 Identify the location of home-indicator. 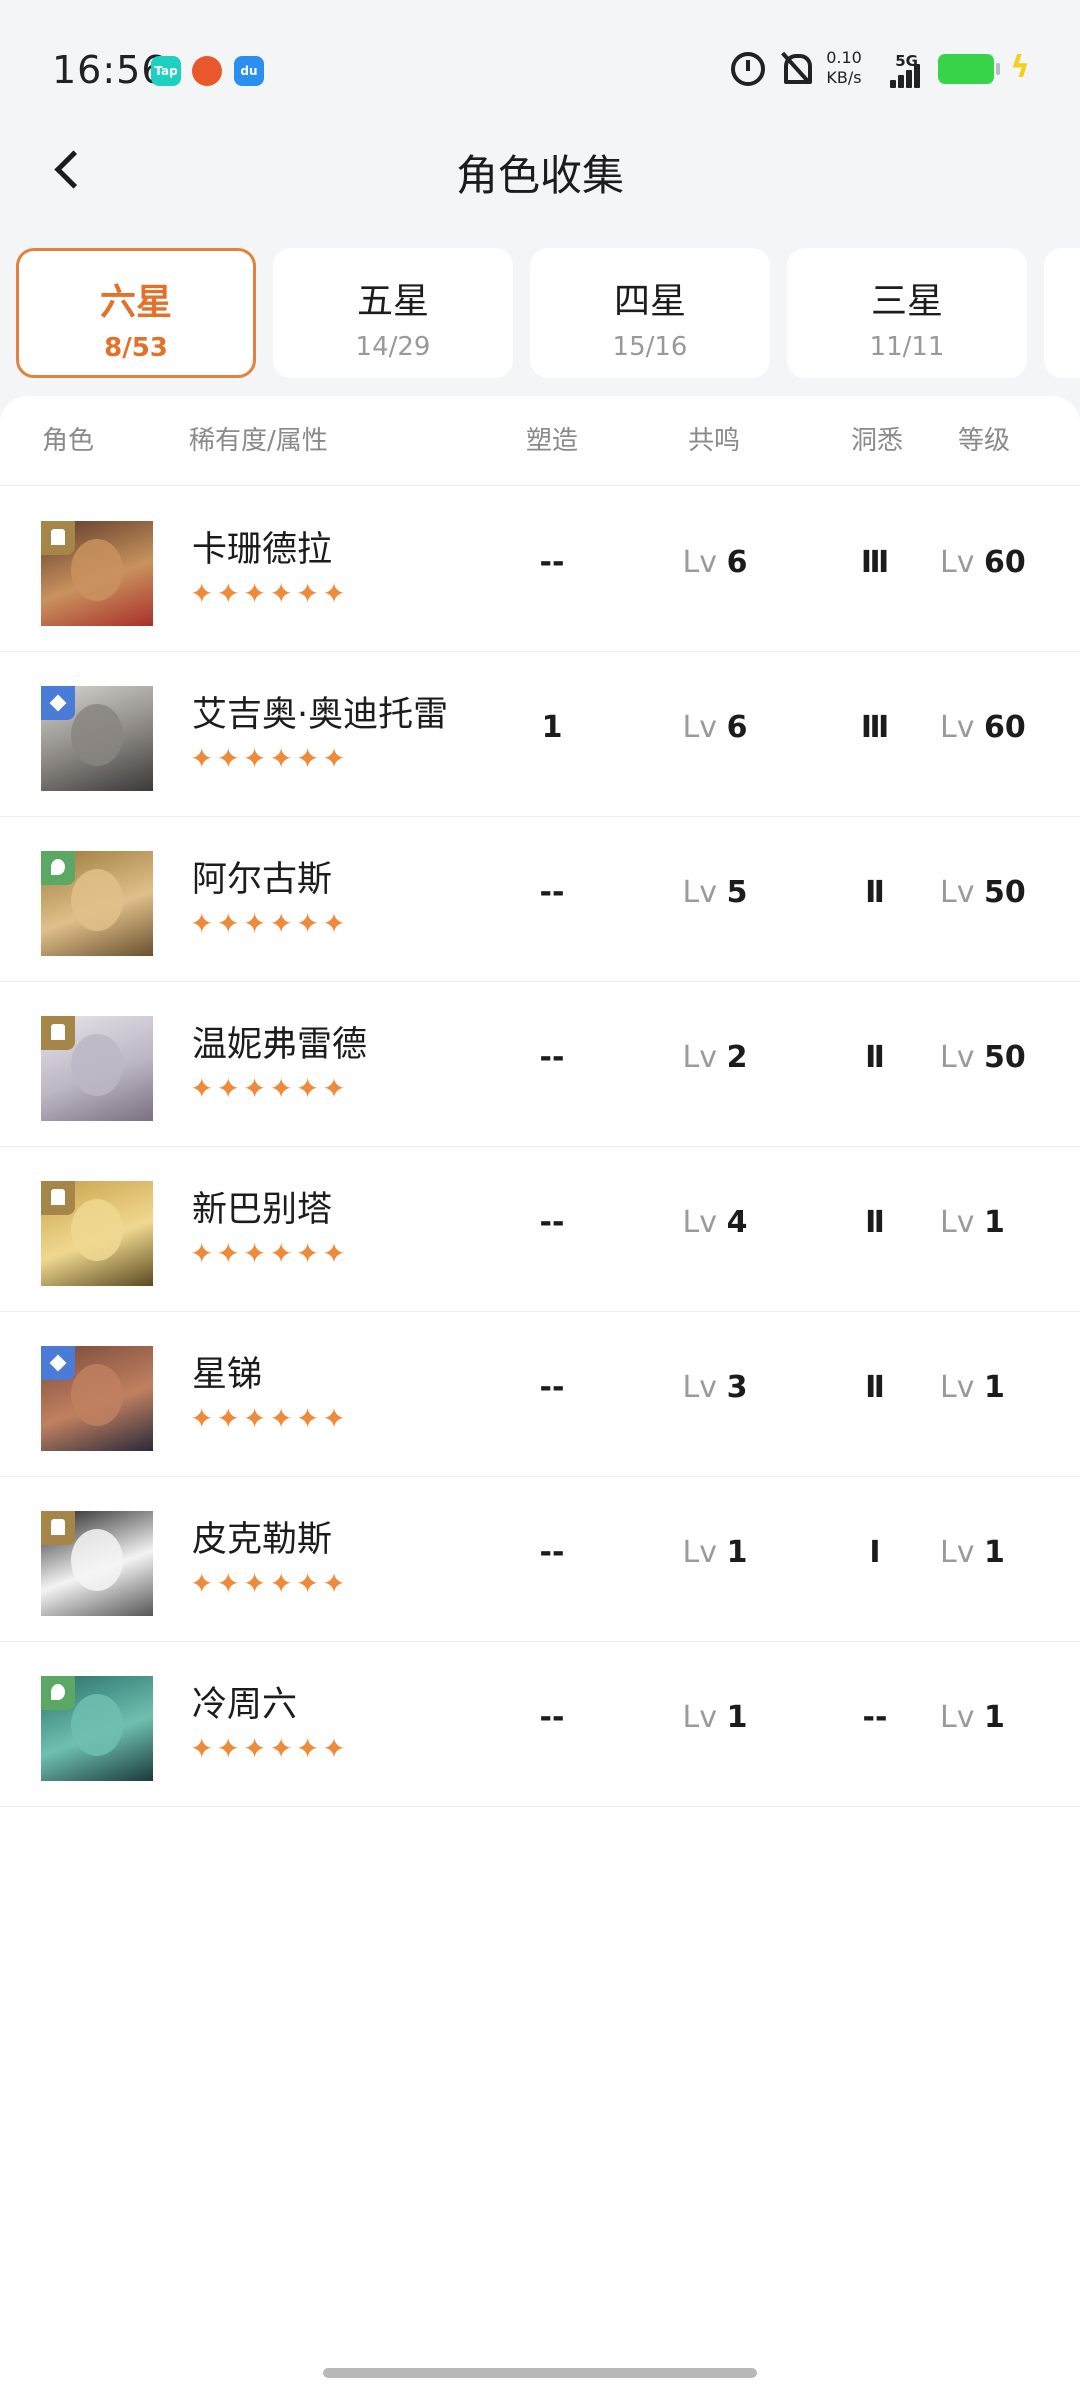
(540, 2373).